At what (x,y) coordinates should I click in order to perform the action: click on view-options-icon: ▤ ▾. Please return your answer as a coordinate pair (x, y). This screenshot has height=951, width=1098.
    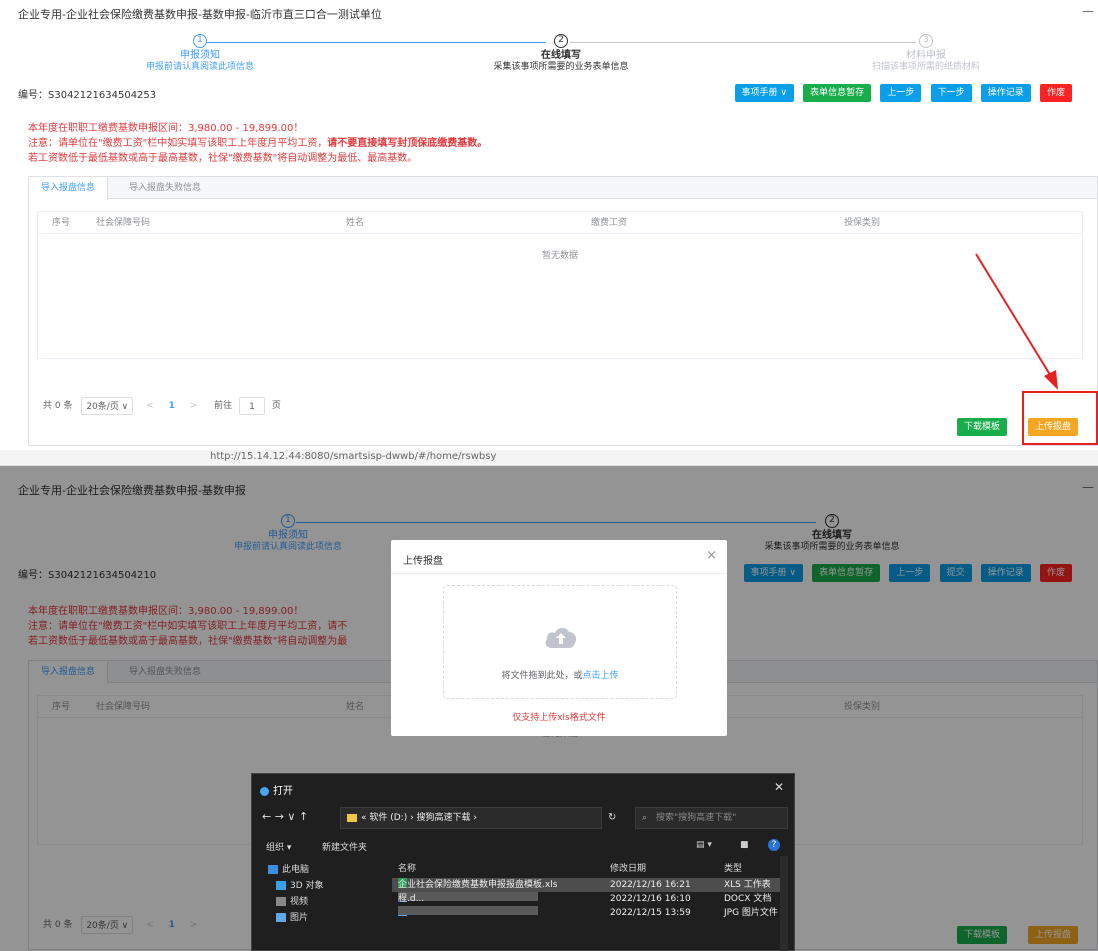
    Looking at the image, I should click on (704, 845).